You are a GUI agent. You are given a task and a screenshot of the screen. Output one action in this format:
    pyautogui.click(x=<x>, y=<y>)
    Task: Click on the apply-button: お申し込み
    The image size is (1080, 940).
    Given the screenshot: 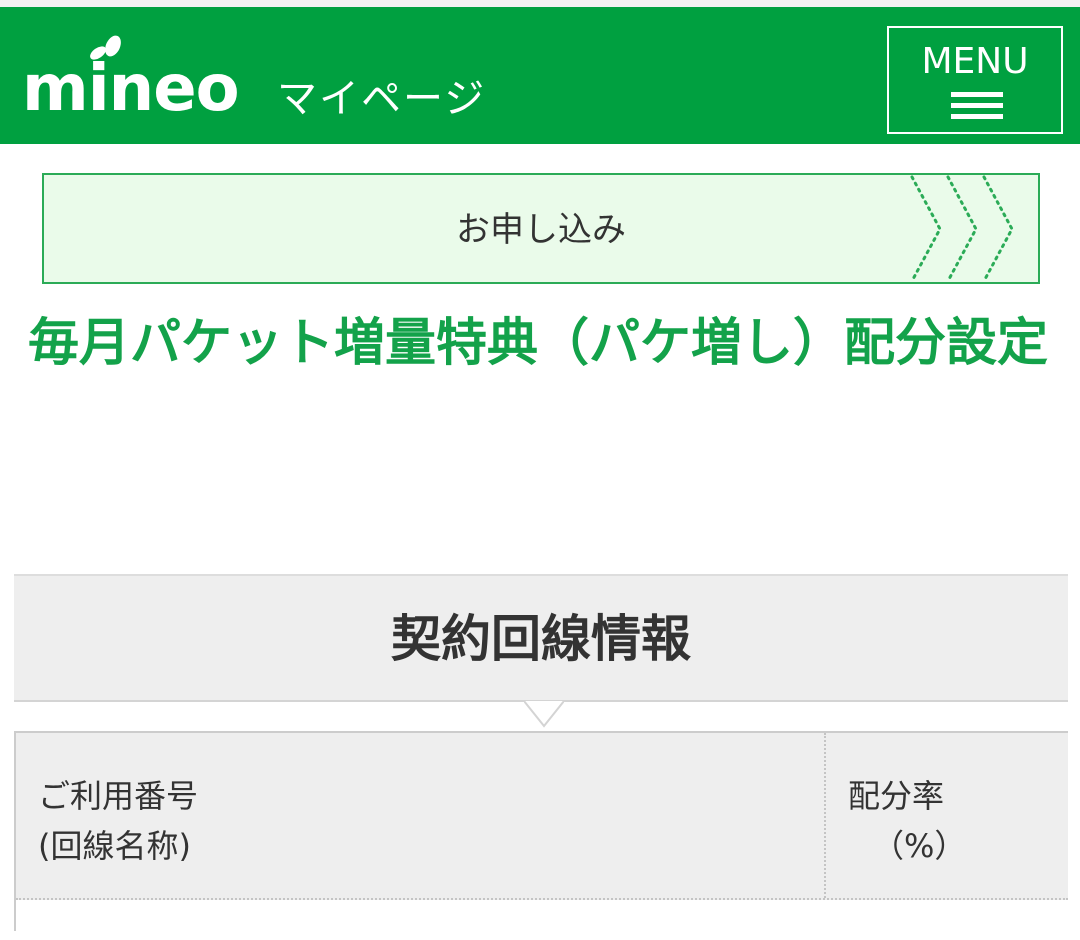 What is the action you would take?
    pyautogui.click(x=541, y=228)
    